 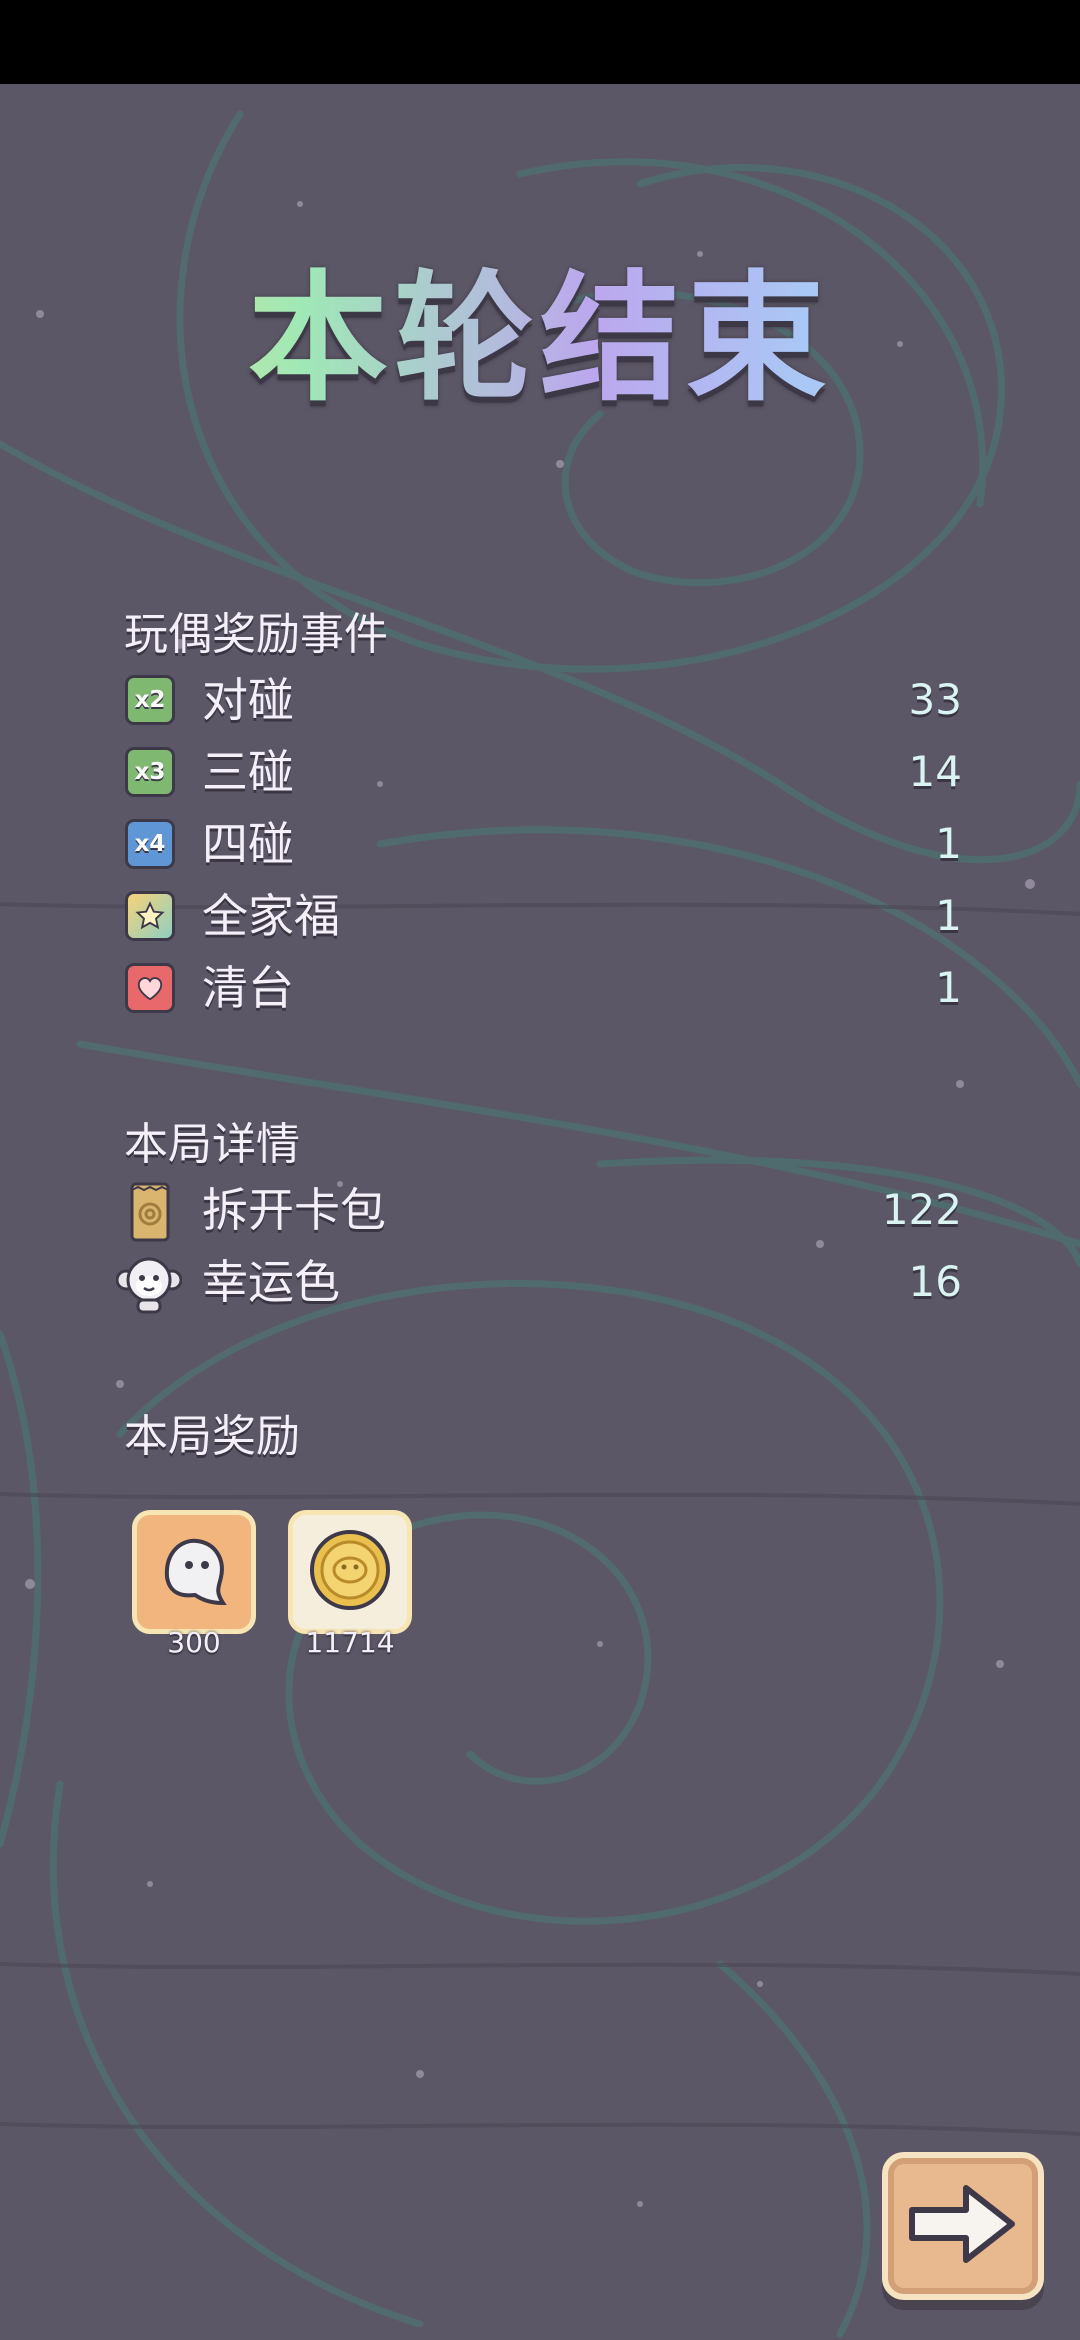 I want to click on x2-badge-icon: x2, so click(x=150, y=700).